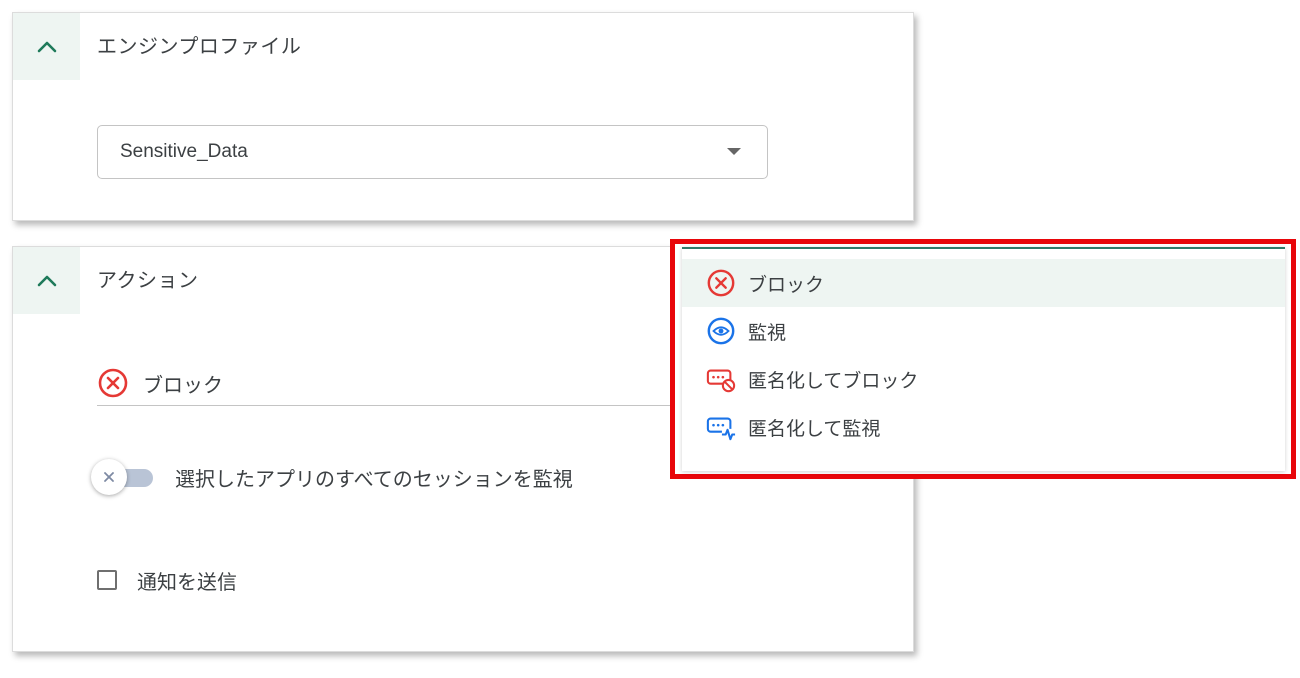 The image size is (1300, 678). I want to click on dropdown-caret-icon, so click(734, 151).